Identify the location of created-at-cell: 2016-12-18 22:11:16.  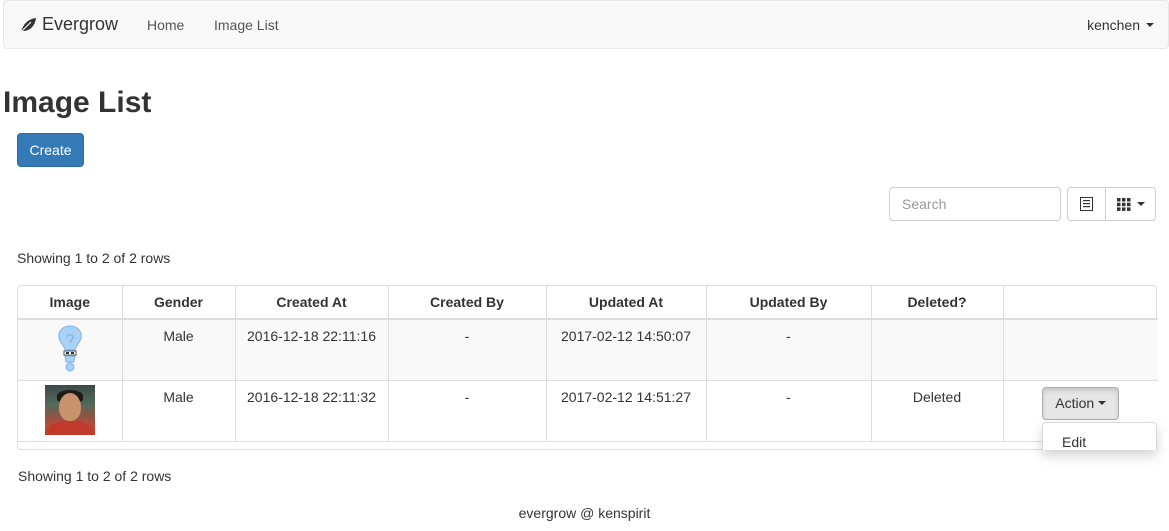
(312, 350).